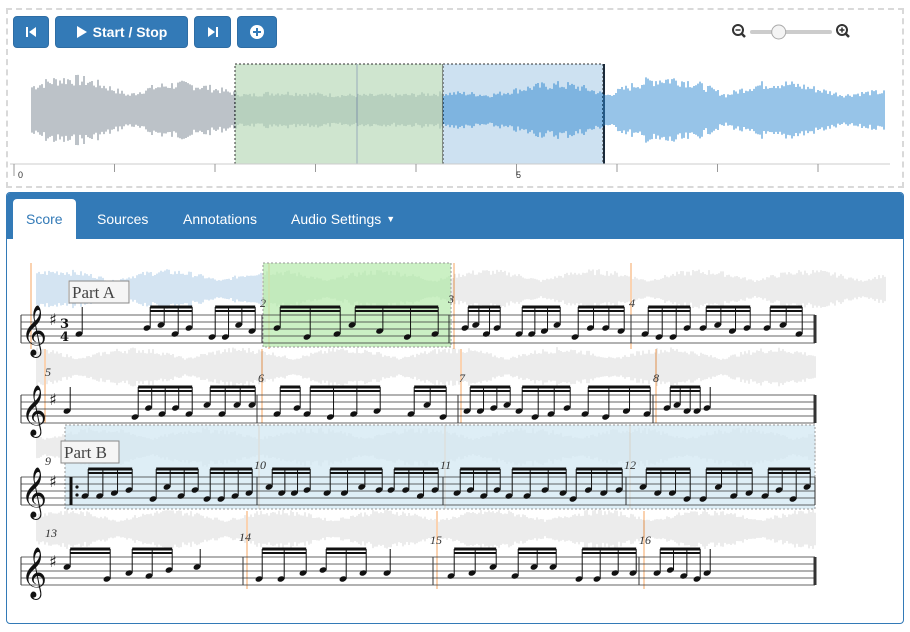 This screenshot has width=910, height=632. What do you see at coordinates (261, 378) in the screenshot?
I see `measure-number: 6` at bounding box center [261, 378].